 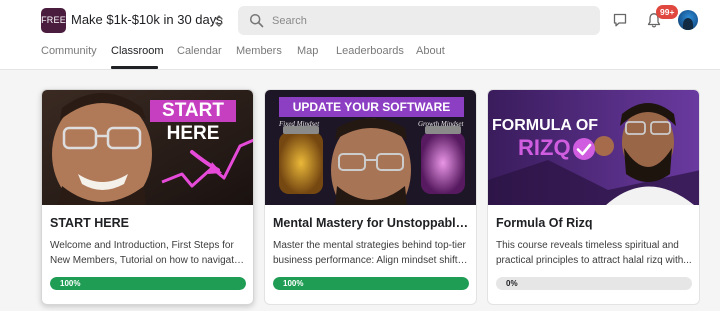 I want to click on tab-map: Map, so click(x=307, y=51).